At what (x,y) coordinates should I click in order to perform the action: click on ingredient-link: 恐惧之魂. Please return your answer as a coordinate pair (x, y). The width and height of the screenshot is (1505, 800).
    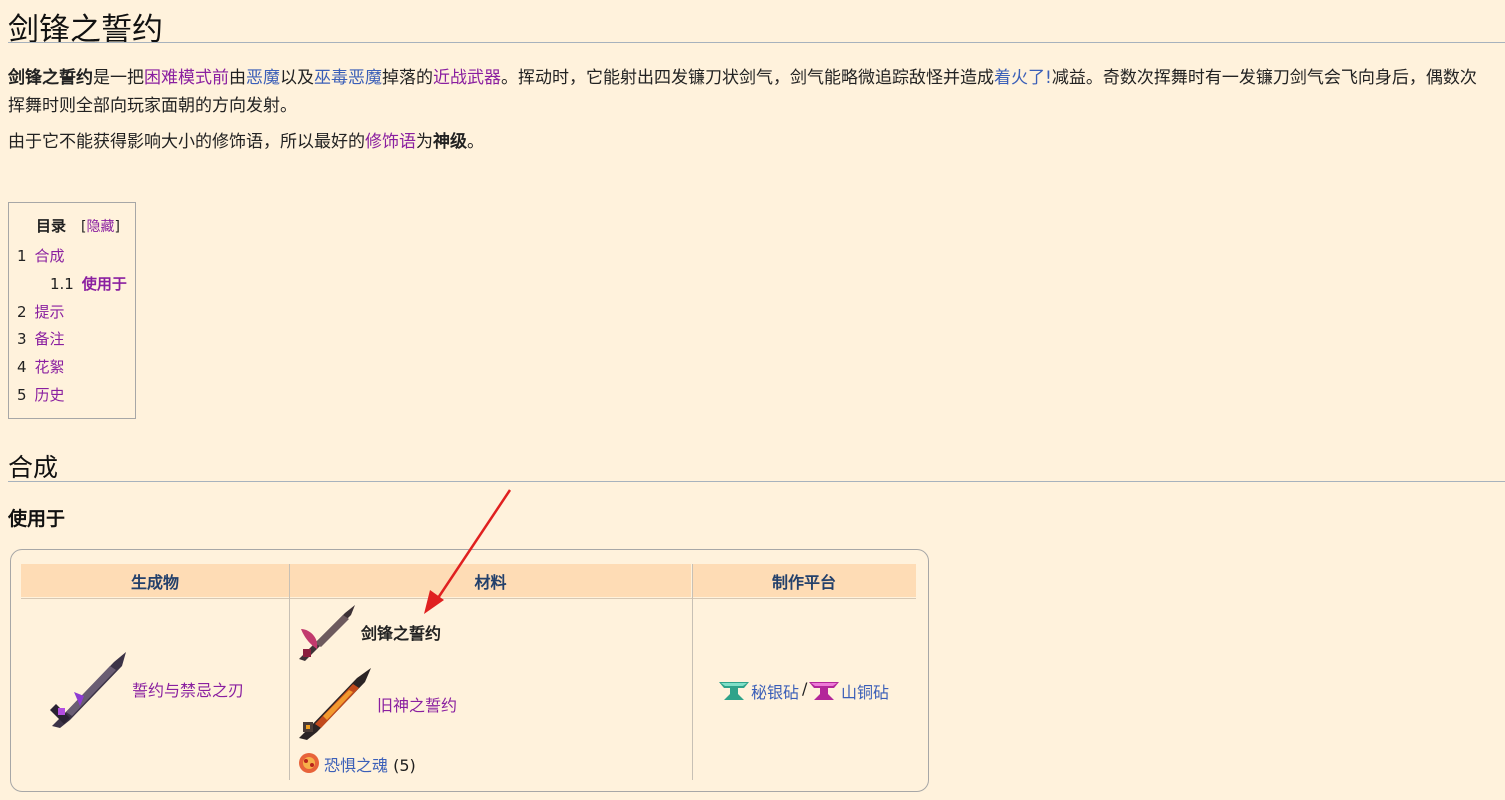
    Looking at the image, I should click on (356, 765).